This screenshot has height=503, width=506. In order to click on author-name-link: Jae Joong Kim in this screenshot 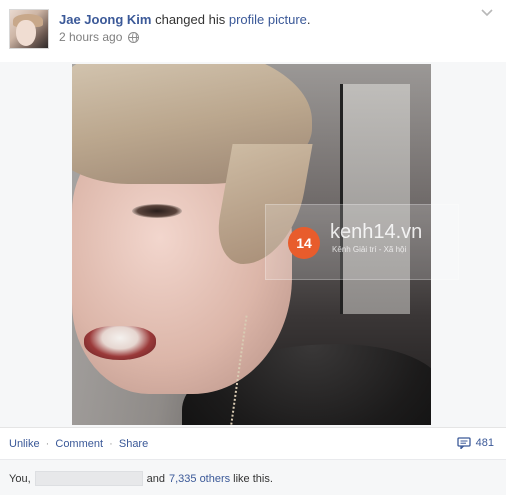, I will do `click(105, 19)`.